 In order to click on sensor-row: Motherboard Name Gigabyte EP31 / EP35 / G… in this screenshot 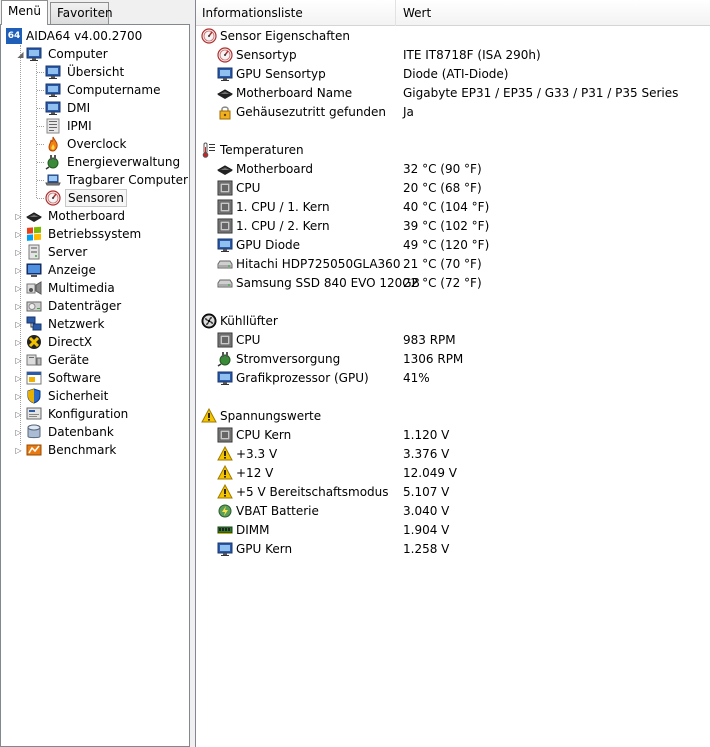, I will do `click(453, 93)`.